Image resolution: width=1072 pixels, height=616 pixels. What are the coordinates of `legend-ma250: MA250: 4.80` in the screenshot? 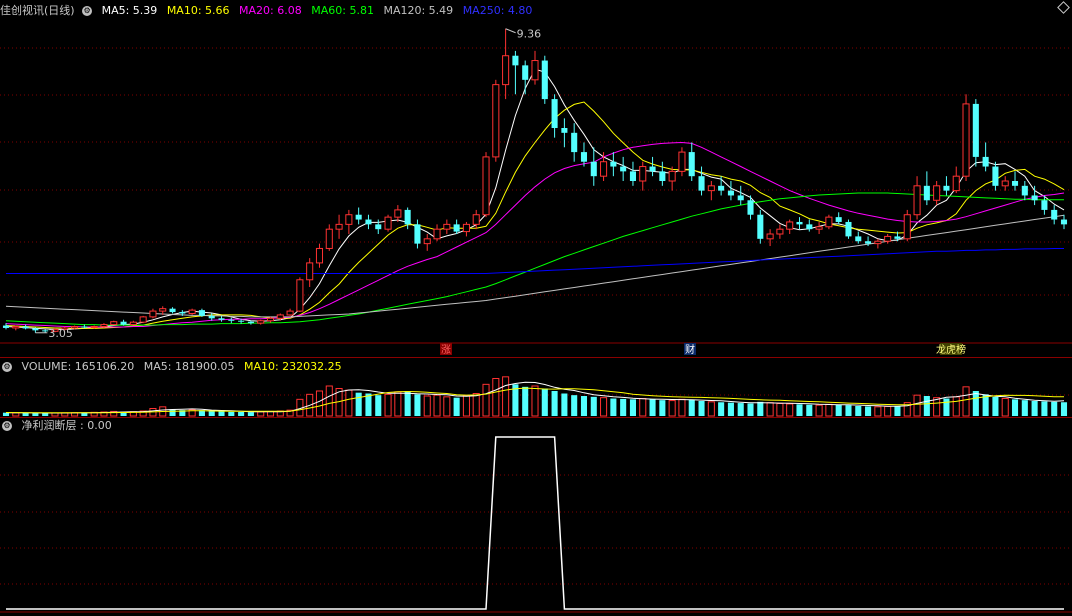 It's located at (497, 10).